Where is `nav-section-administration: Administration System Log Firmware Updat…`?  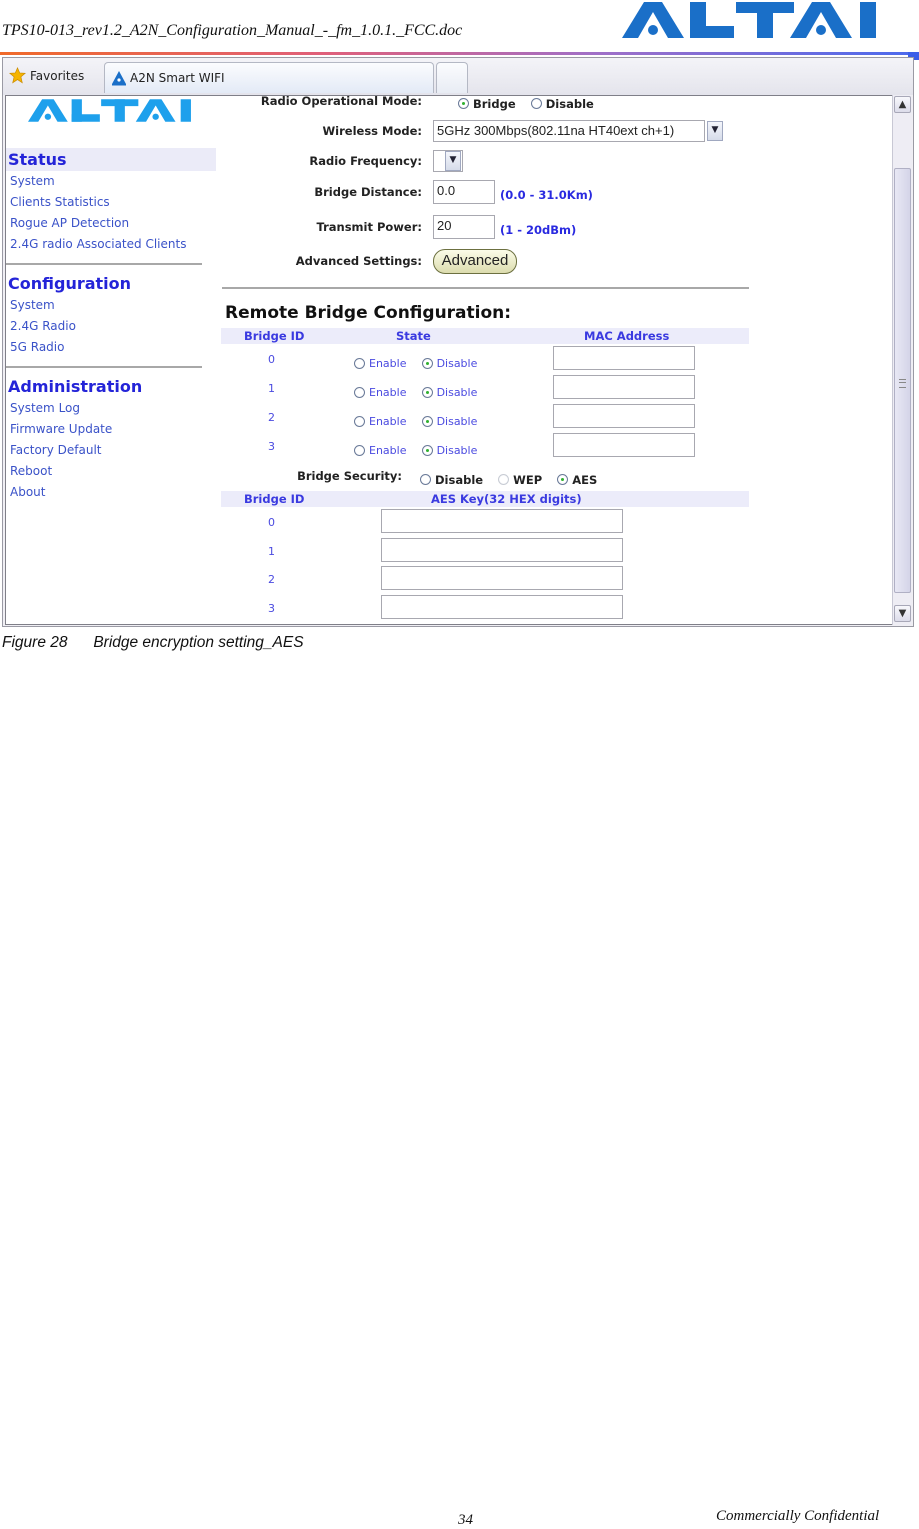
nav-section-administration: Administration System Log Firmware Updat… is located at coordinates (111, 439).